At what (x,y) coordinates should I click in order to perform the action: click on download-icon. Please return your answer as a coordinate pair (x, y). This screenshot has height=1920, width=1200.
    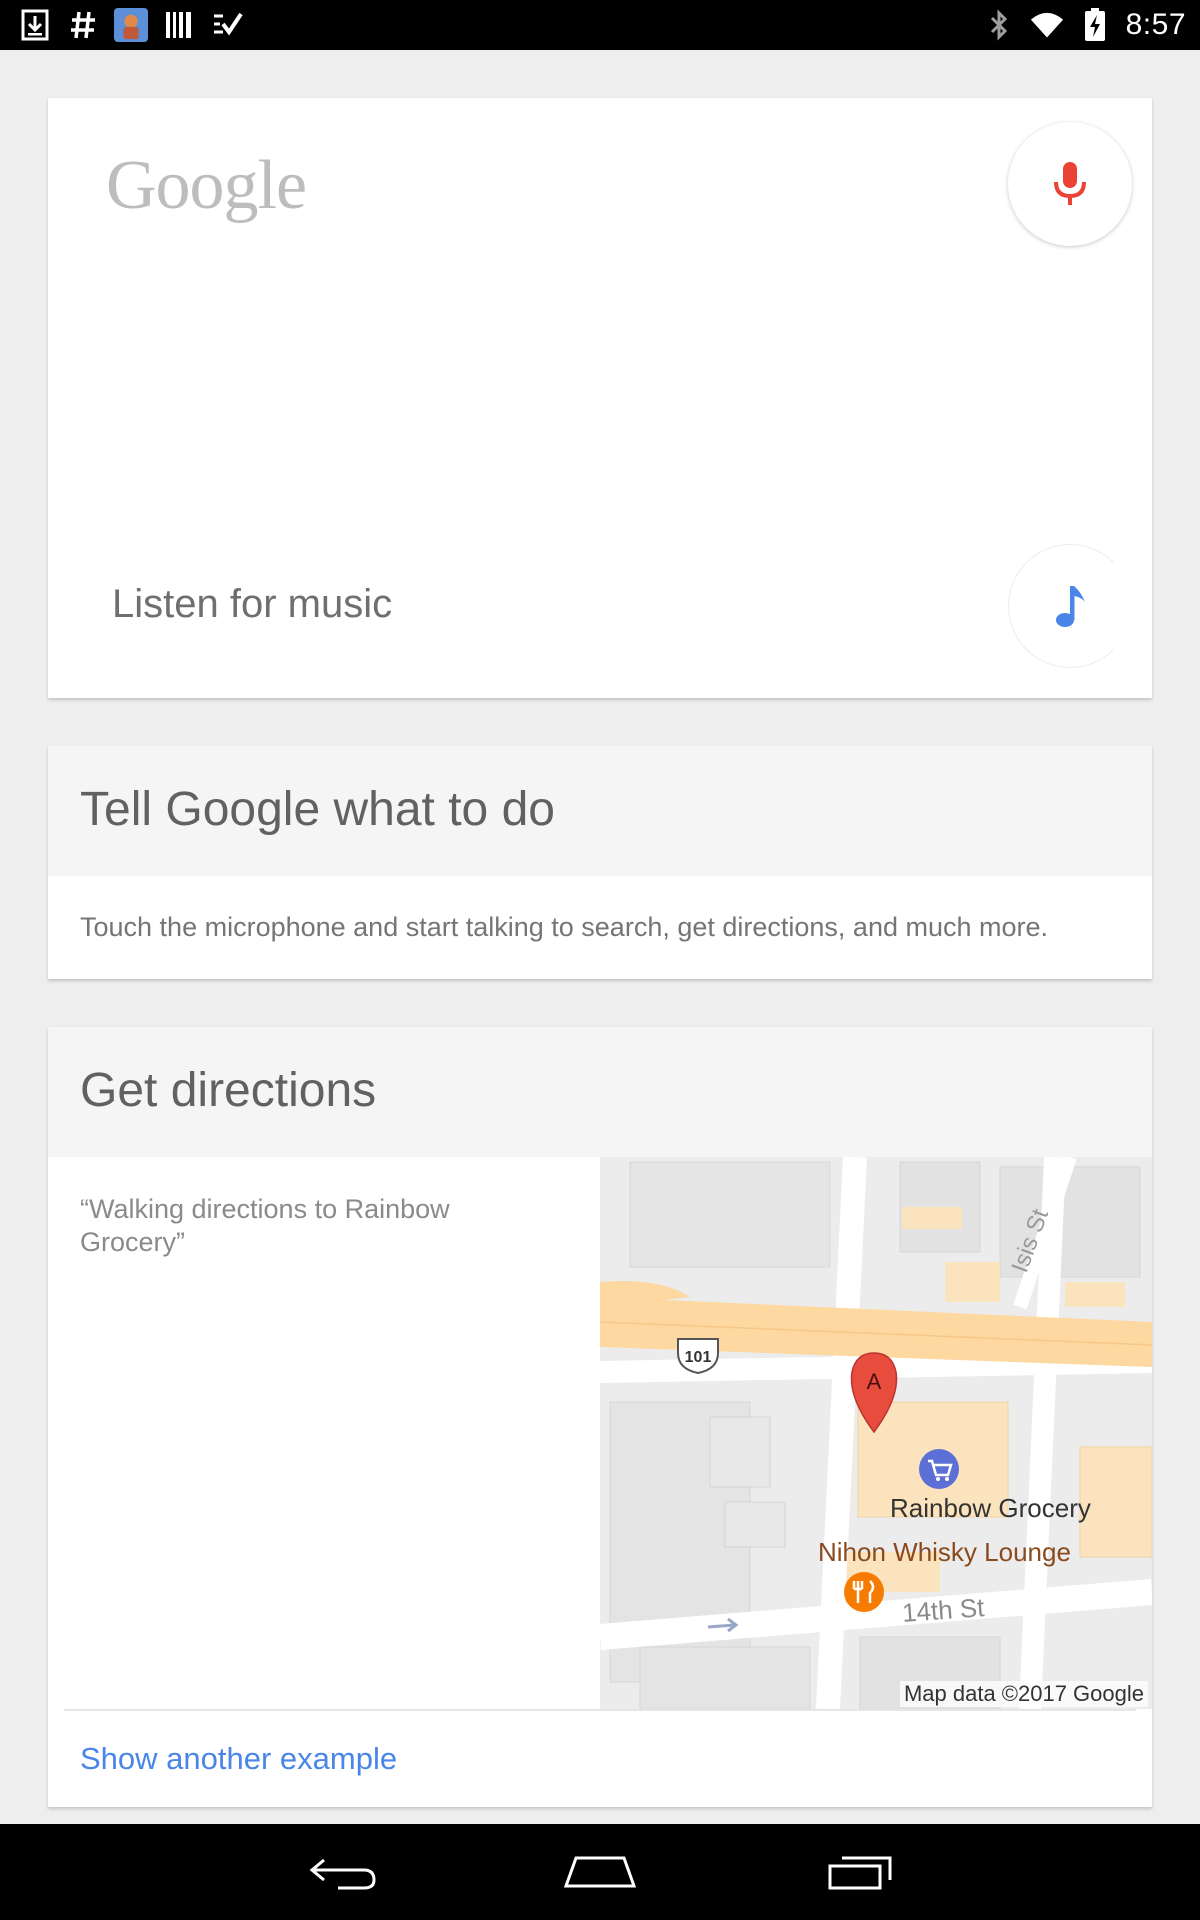
    Looking at the image, I should click on (35, 25).